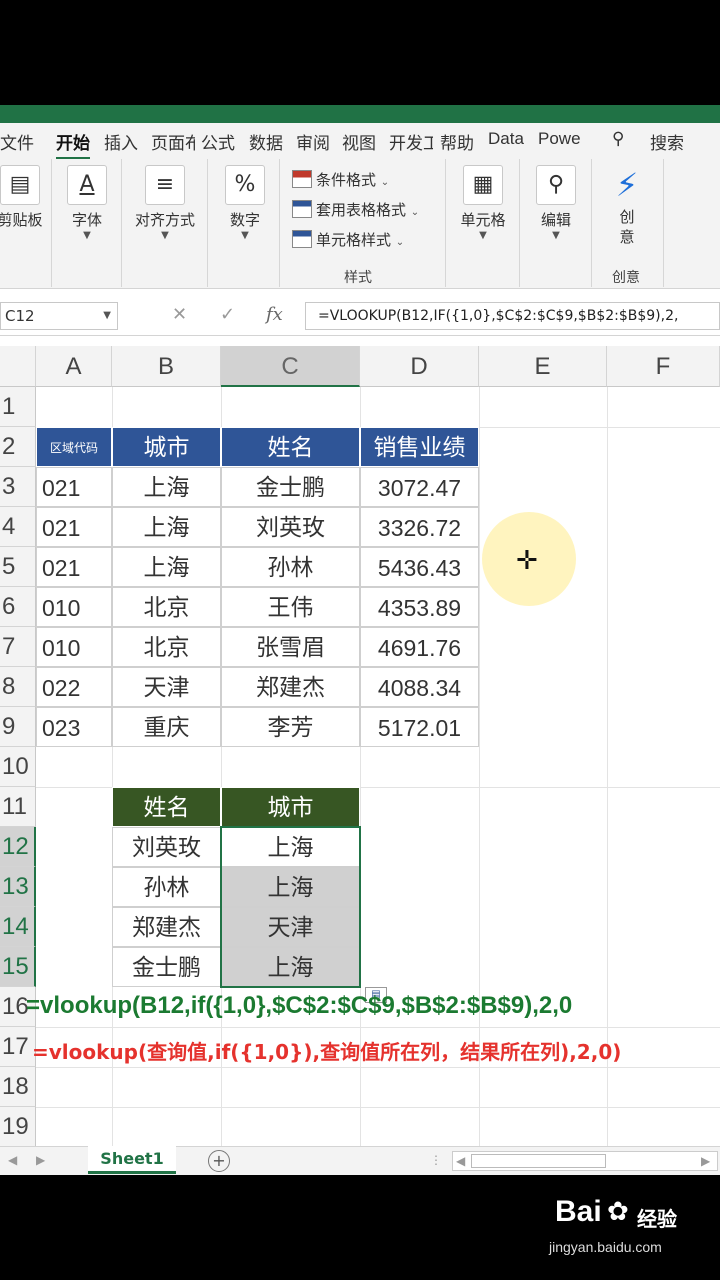 The height and width of the screenshot is (1280, 720). Describe the element at coordinates (705, 1161) in the screenshot. I see `scroll-right-icon: ▶` at that location.